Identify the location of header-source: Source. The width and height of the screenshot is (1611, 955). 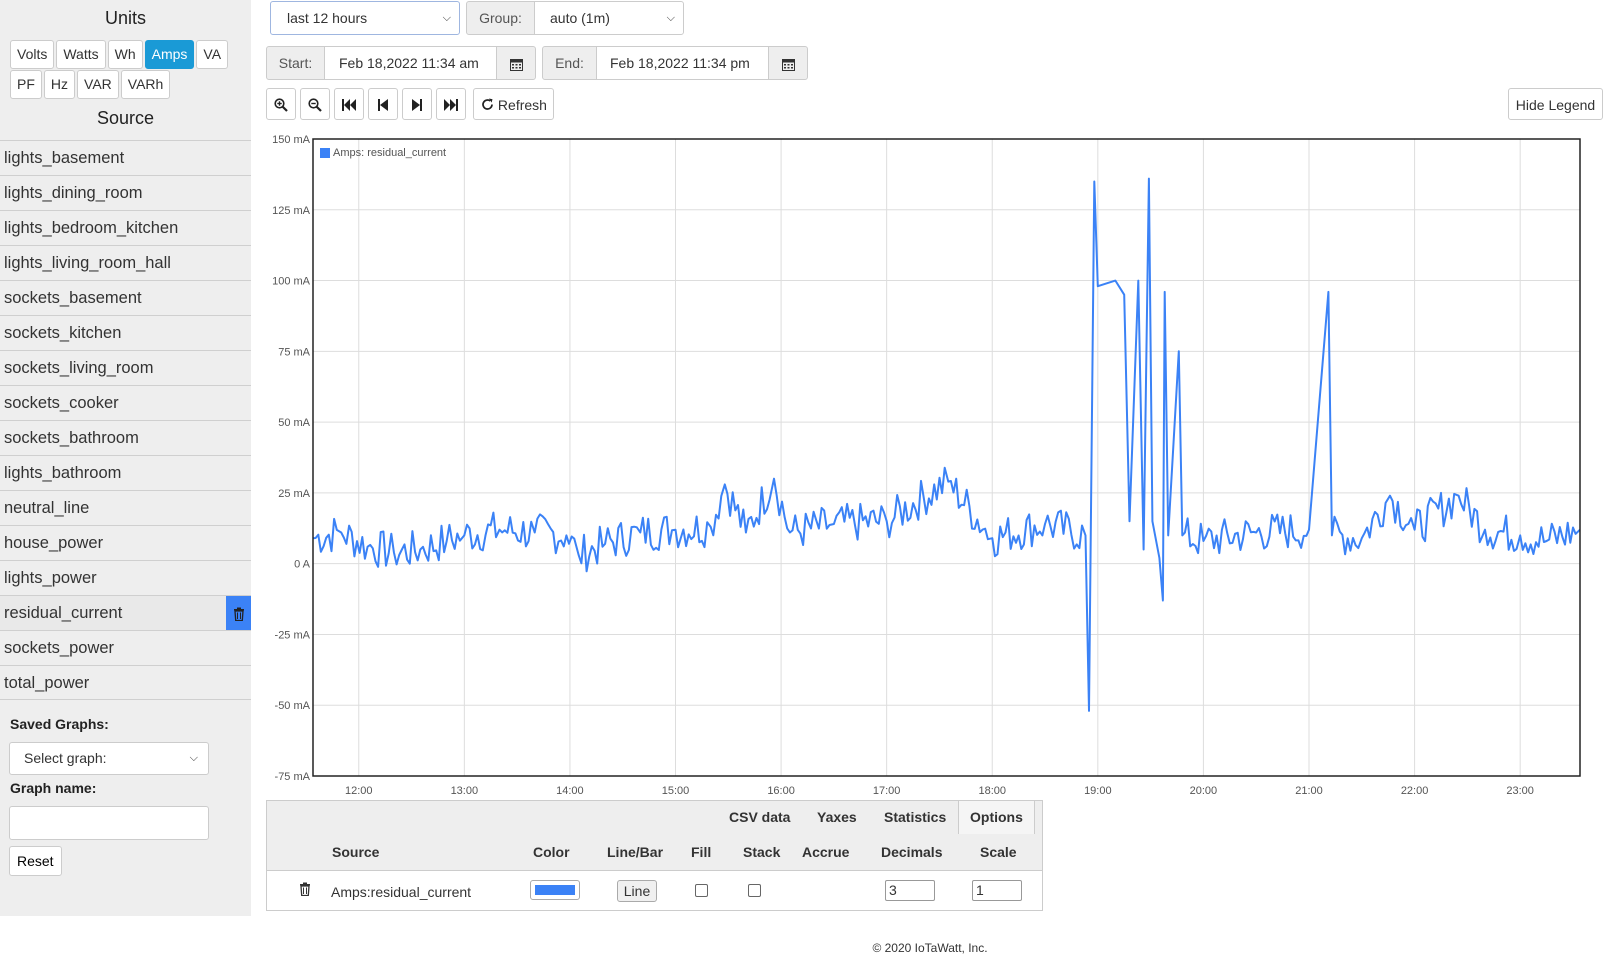
(356, 852).